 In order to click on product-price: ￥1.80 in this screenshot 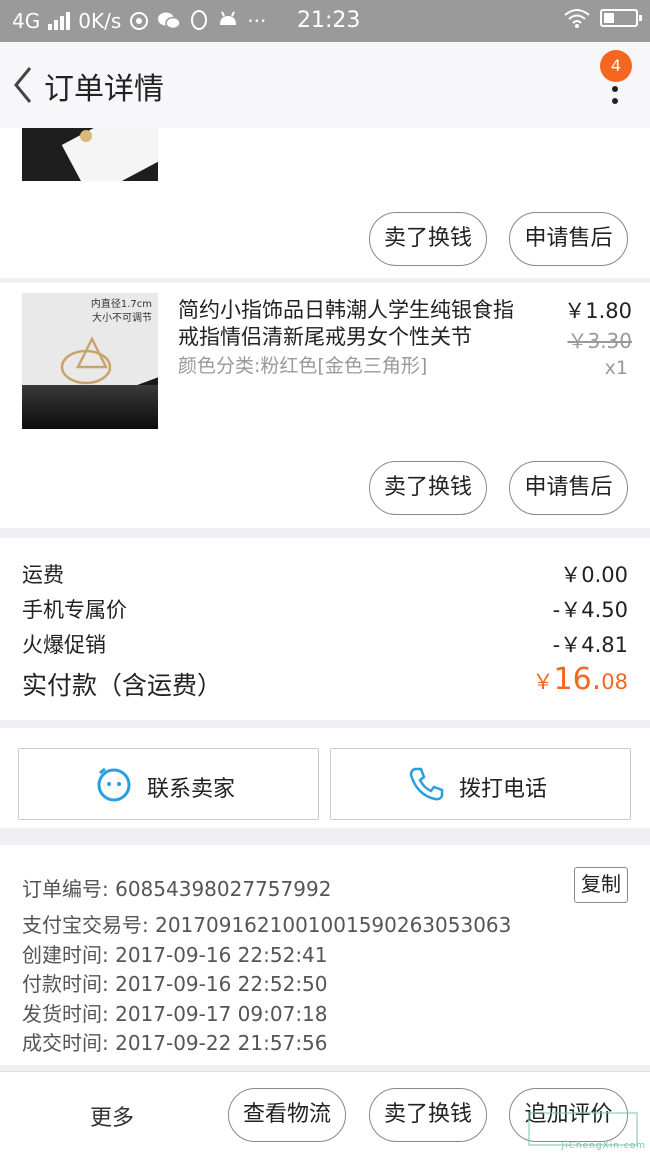, I will do `click(598, 311)`.